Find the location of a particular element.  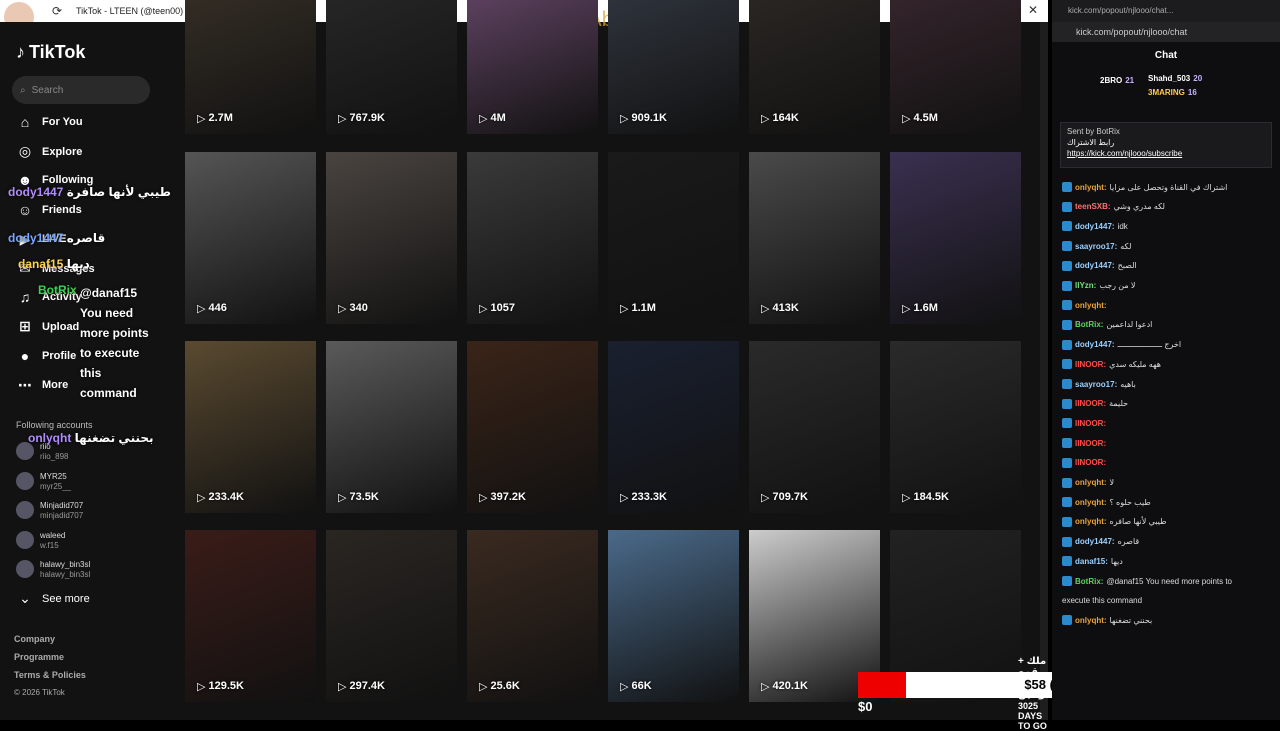

view-count: ▷ 909.1K is located at coordinates (643, 118).